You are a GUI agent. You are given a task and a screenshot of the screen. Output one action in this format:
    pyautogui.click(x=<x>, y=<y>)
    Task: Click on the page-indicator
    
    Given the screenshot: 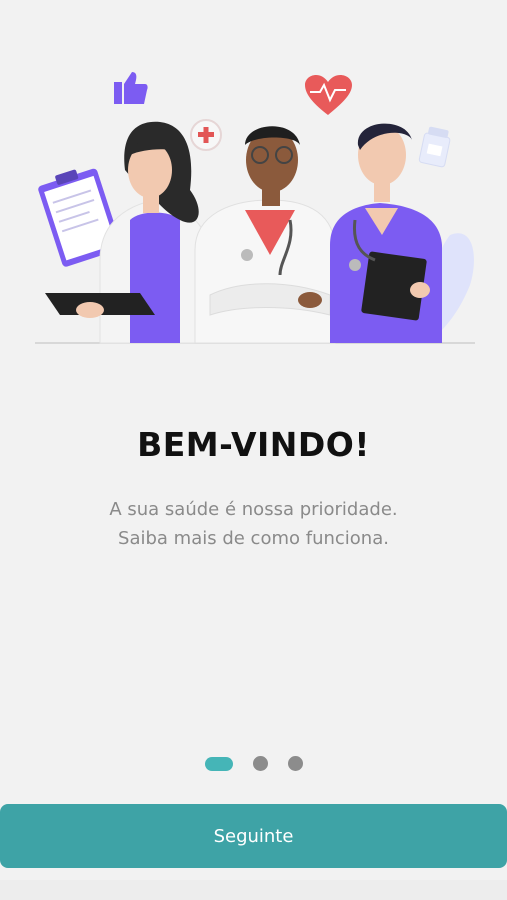 What is the action you would take?
    pyautogui.click(x=253, y=763)
    